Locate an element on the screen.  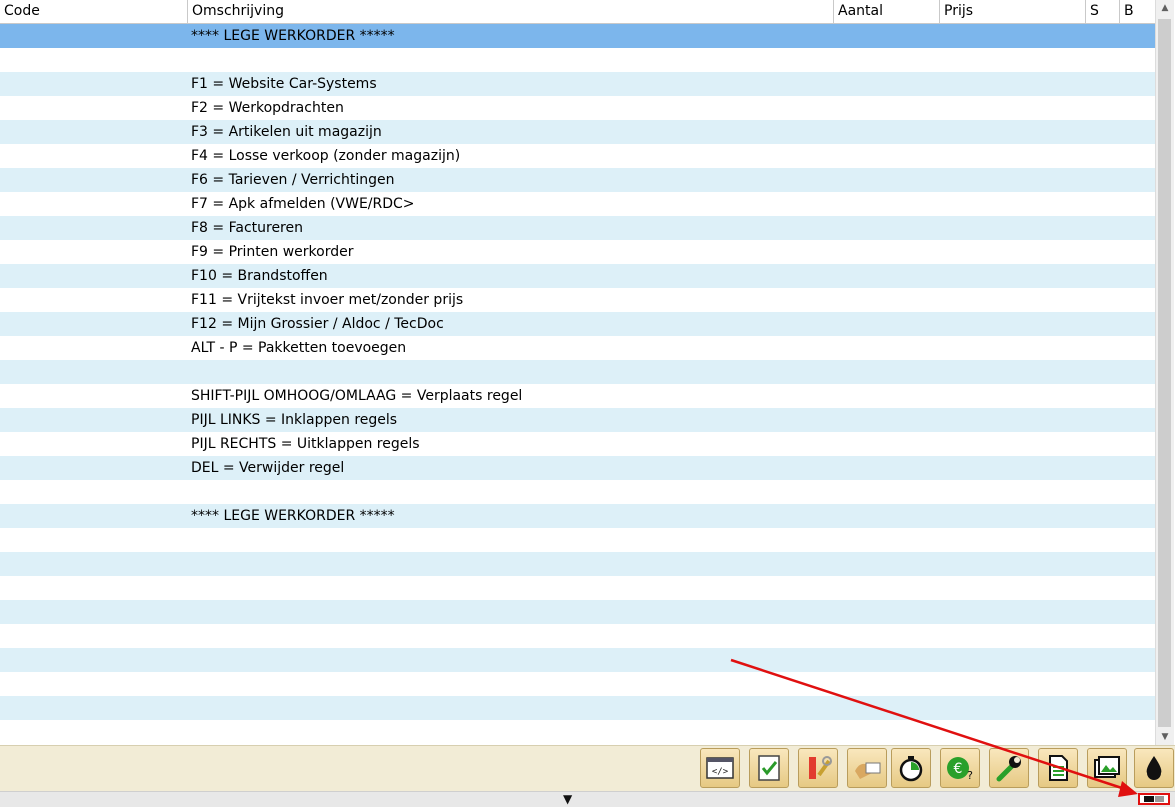
table-row: **** LEGE WERKORDER ***** is located at coordinates (577, 516).